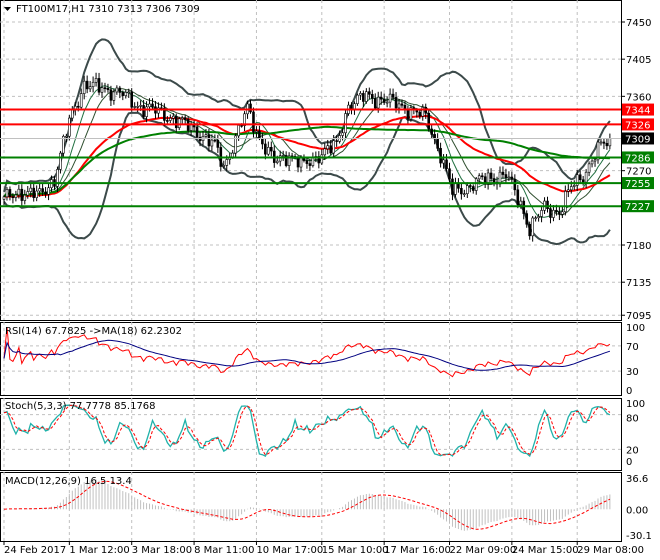 The width and height of the screenshot is (660, 560). What do you see at coordinates (638, 283) in the screenshot?
I see `price-tick-label: 7135` at bounding box center [638, 283].